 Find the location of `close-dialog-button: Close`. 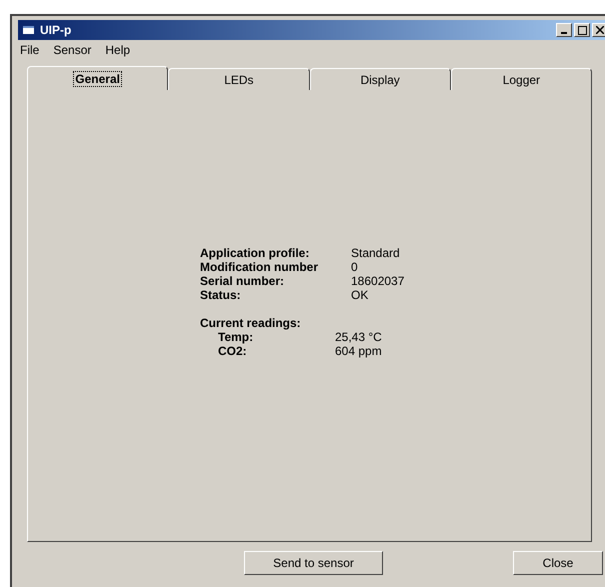

close-dialog-button: Close is located at coordinates (558, 563).